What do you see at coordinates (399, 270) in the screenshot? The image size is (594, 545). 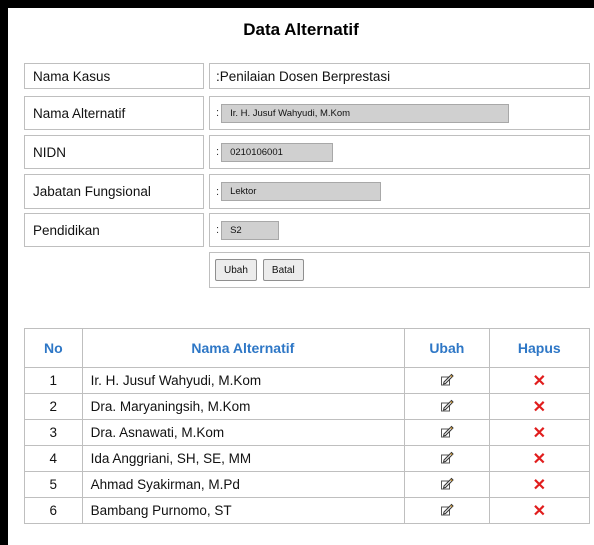 I see `actions-cell: Ubah Batal` at bounding box center [399, 270].